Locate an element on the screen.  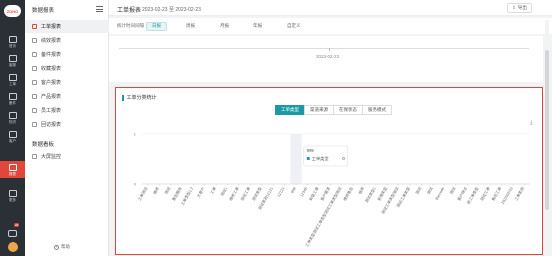
rail-item-knowledge: 知识 is located at coordinates (12, 117).